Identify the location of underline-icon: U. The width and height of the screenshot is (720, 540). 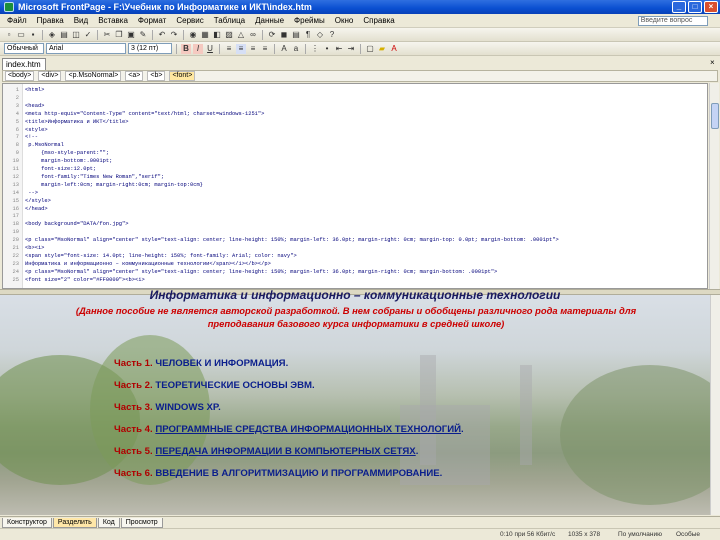
(210, 49).